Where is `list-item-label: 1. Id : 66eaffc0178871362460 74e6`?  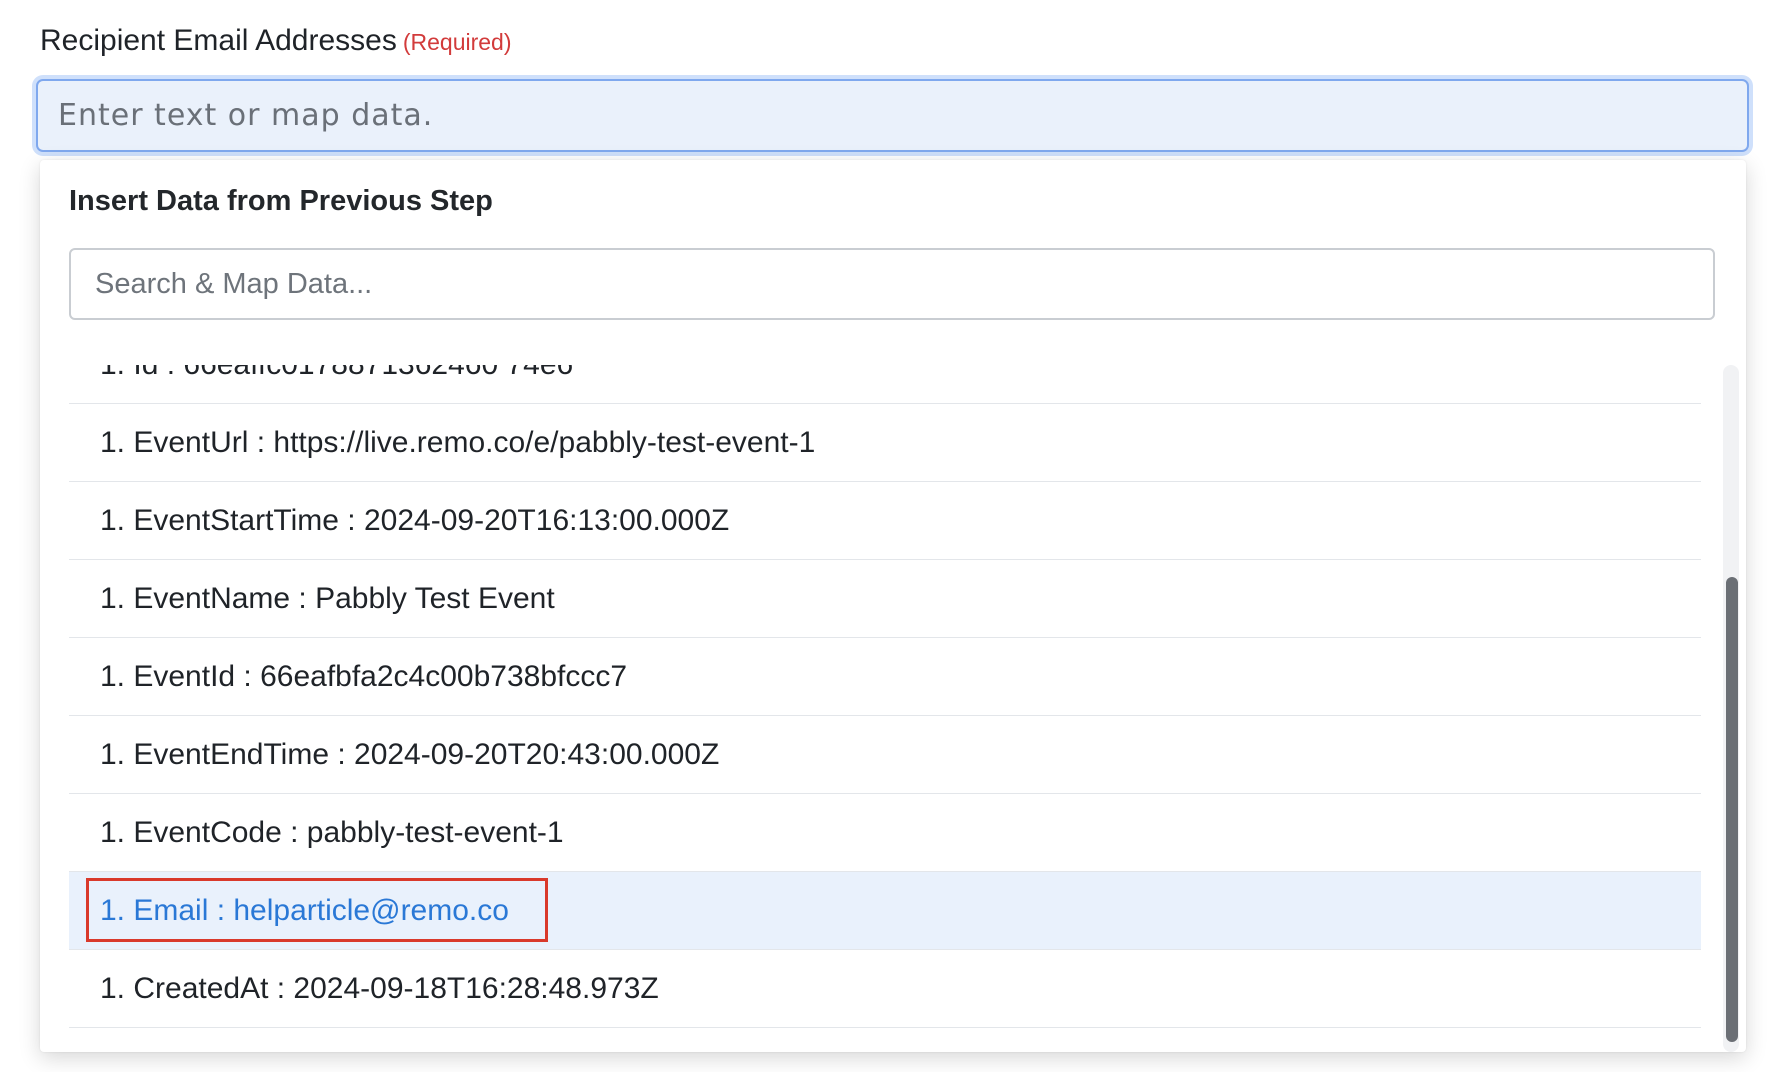 list-item-label: 1. Id : 66eaffc0178871362460 74e6 is located at coordinates (336, 373).